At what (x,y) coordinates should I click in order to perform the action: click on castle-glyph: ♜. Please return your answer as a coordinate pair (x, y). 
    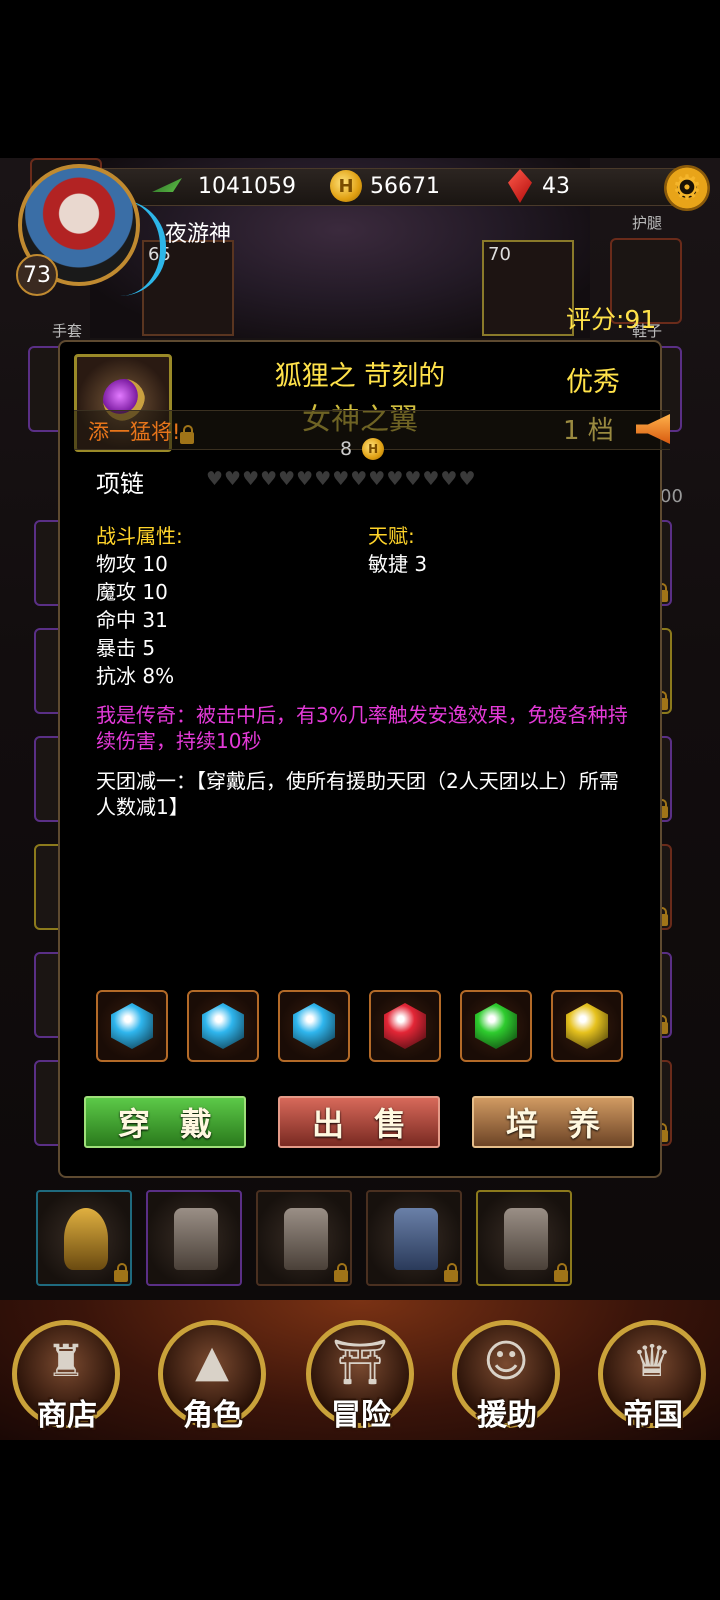
    Looking at the image, I should click on (66, 1361).